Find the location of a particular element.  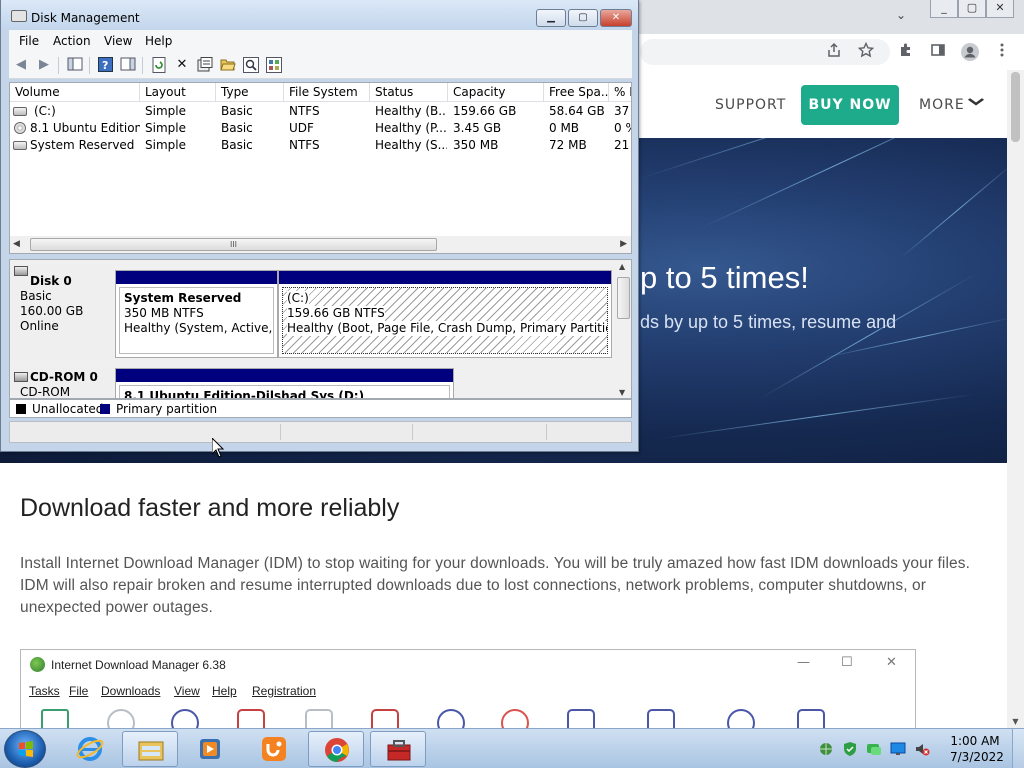

taskbar-internet-explorer is located at coordinates (90, 749).